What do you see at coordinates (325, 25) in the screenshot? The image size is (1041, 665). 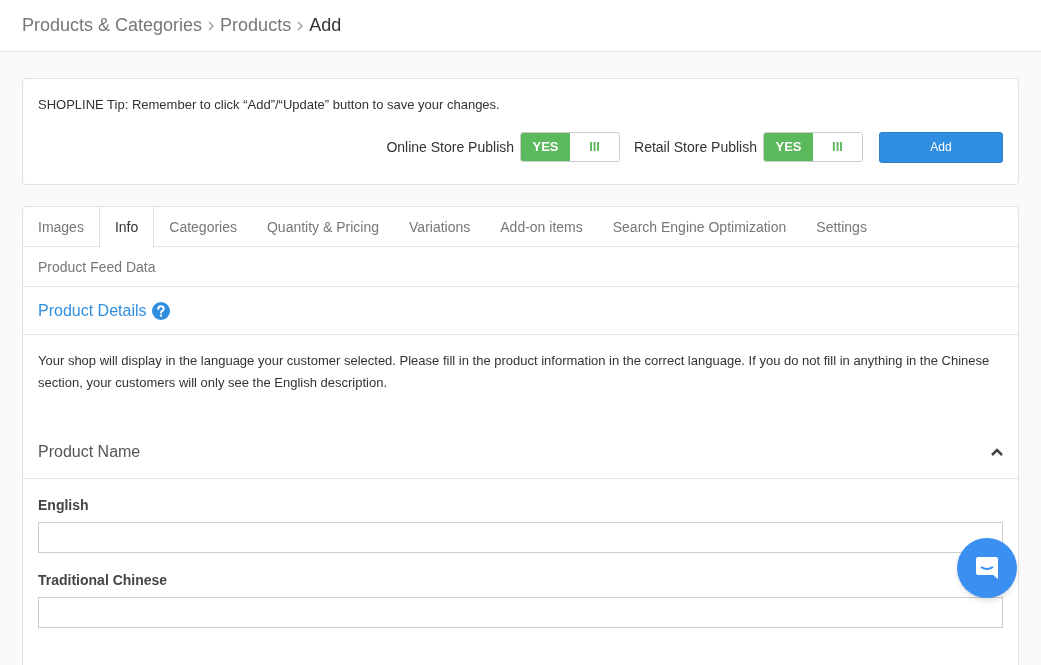 I see `breadcrumb-item: Add` at bounding box center [325, 25].